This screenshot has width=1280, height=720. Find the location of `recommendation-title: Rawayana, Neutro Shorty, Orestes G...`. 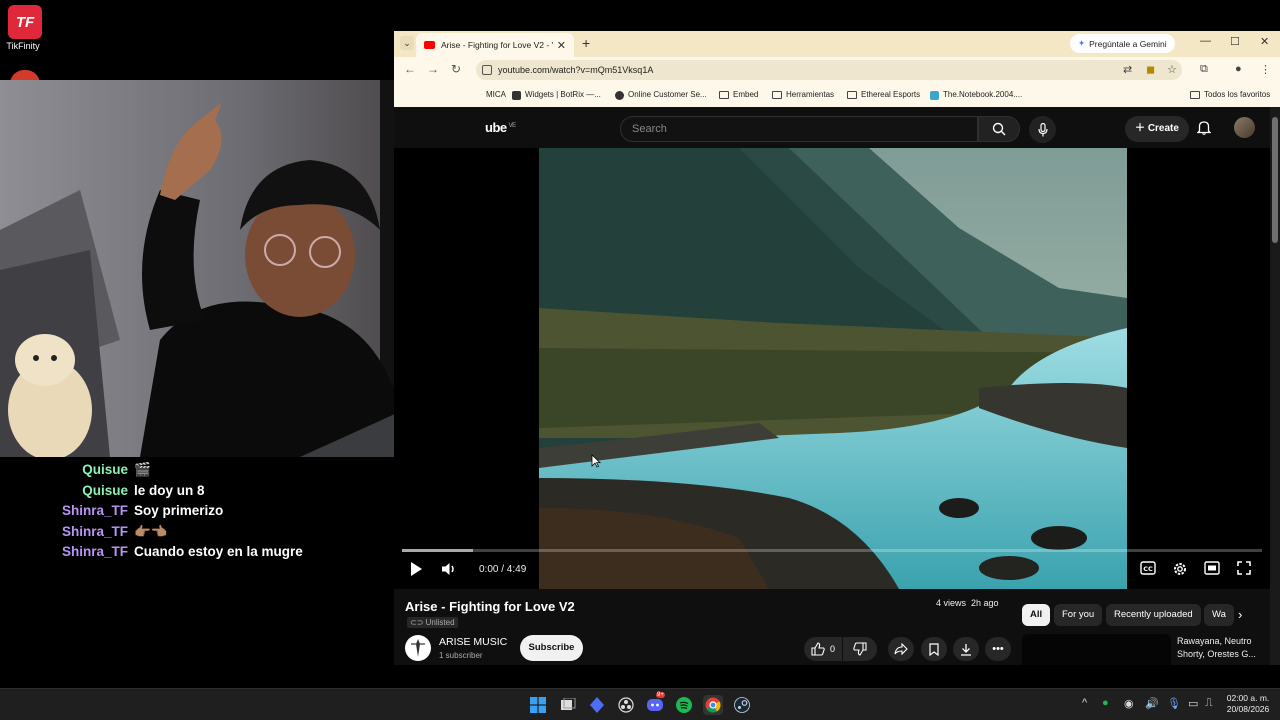

recommendation-title: Rawayana, Neutro Shorty, Orestes G... is located at coordinates (1223, 648).